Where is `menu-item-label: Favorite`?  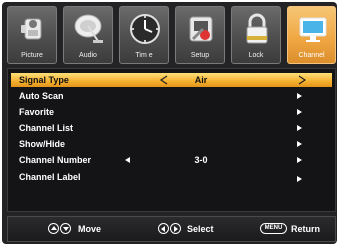 menu-item-label: Favorite is located at coordinates (37, 112).